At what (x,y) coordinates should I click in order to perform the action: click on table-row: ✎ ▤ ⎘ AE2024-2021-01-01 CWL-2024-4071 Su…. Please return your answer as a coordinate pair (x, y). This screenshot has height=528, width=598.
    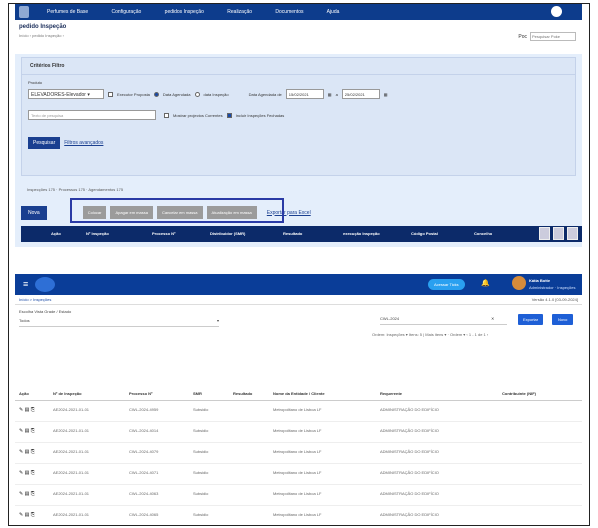
    Looking at the image, I should click on (298, 474).